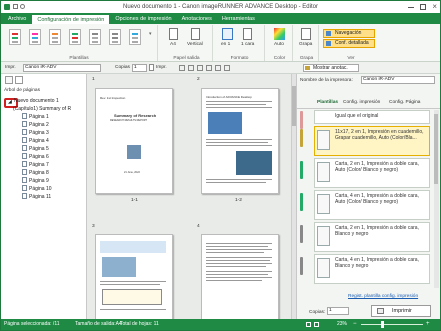 The width and height of the screenshot is (441, 331). What do you see at coordinates (434, 6) in the screenshot?
I see `close-icon: ×` at bounding box center [434, 6].